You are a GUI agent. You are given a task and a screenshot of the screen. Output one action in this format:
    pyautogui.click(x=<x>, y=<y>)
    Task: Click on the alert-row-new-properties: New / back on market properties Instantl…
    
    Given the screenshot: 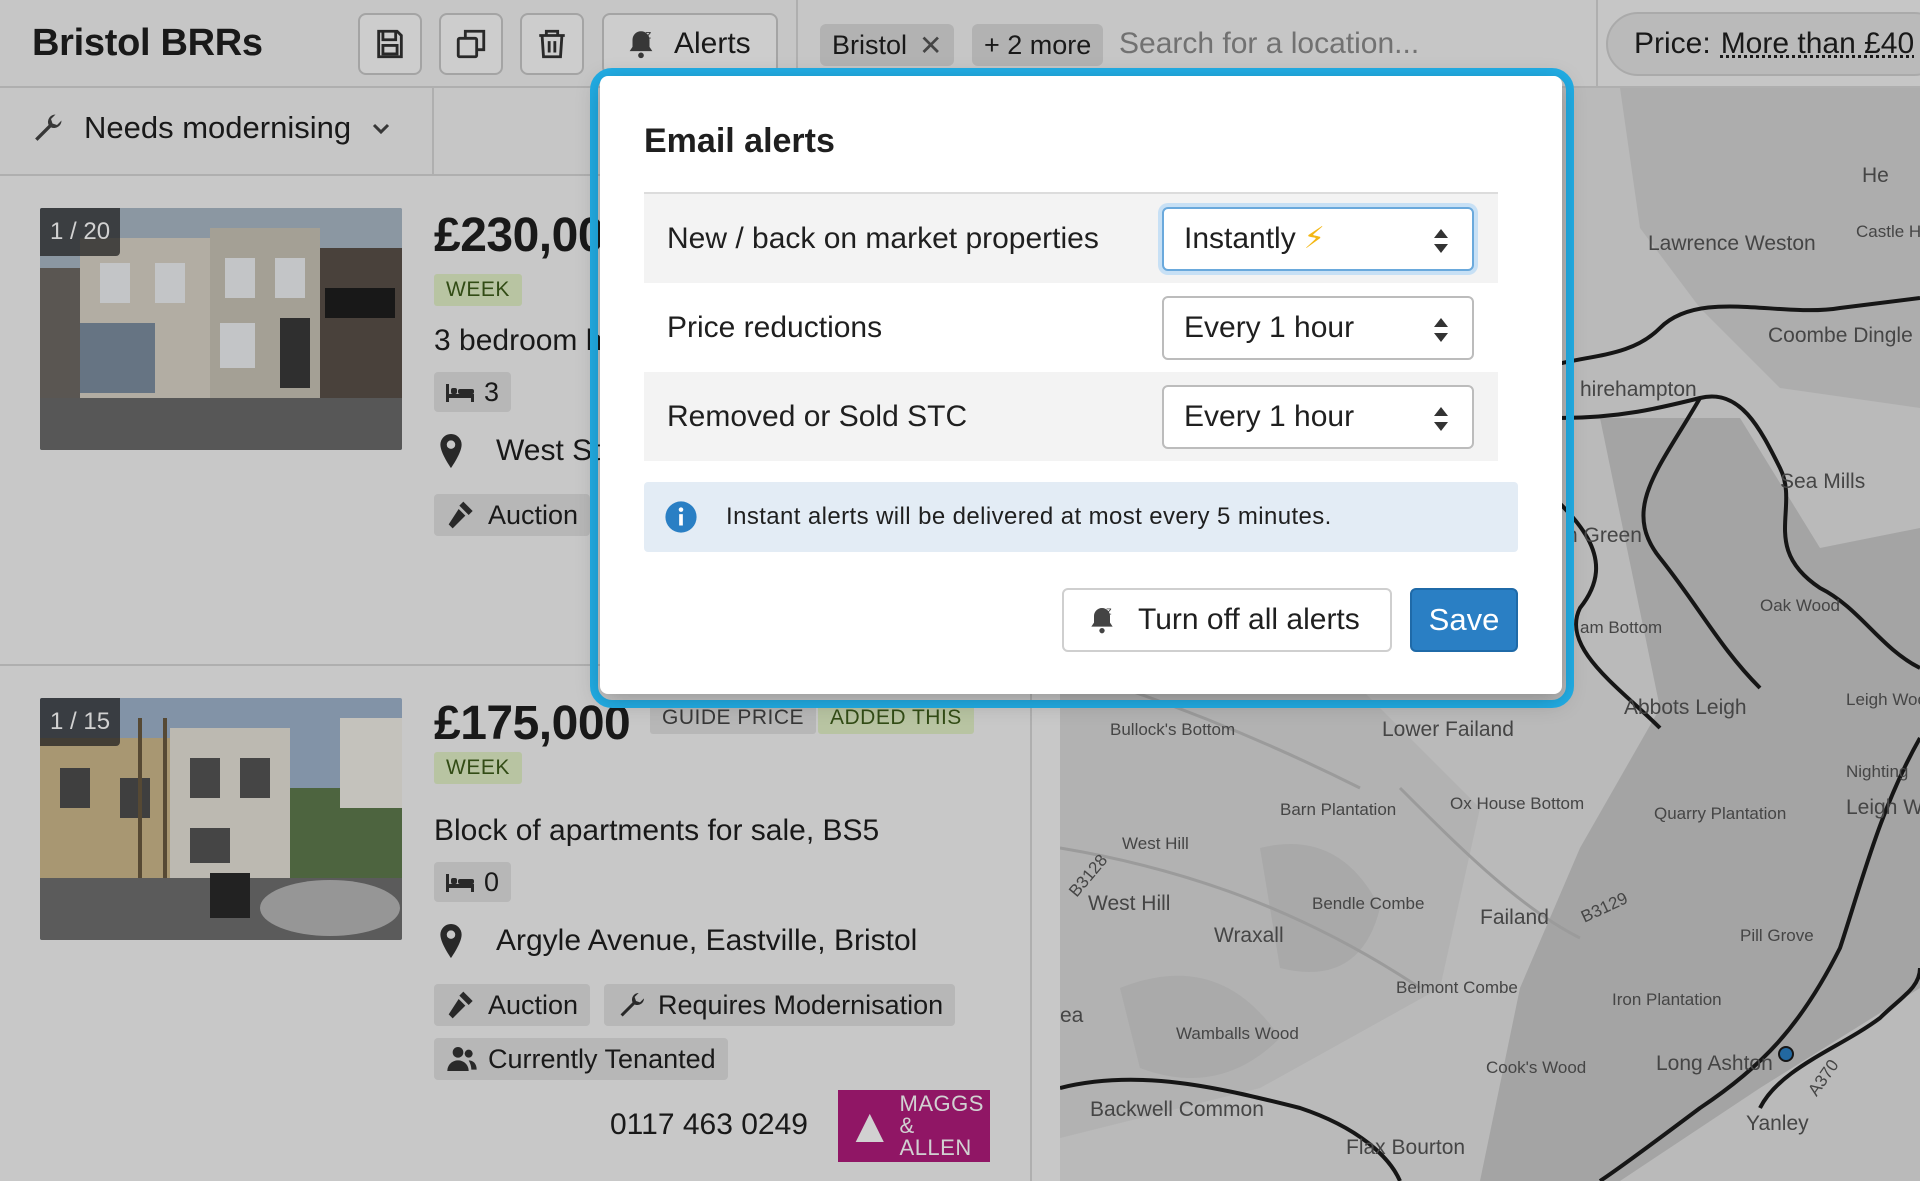 What is the action you would take?
    pyautogui.click(x=1071, y=238)
    